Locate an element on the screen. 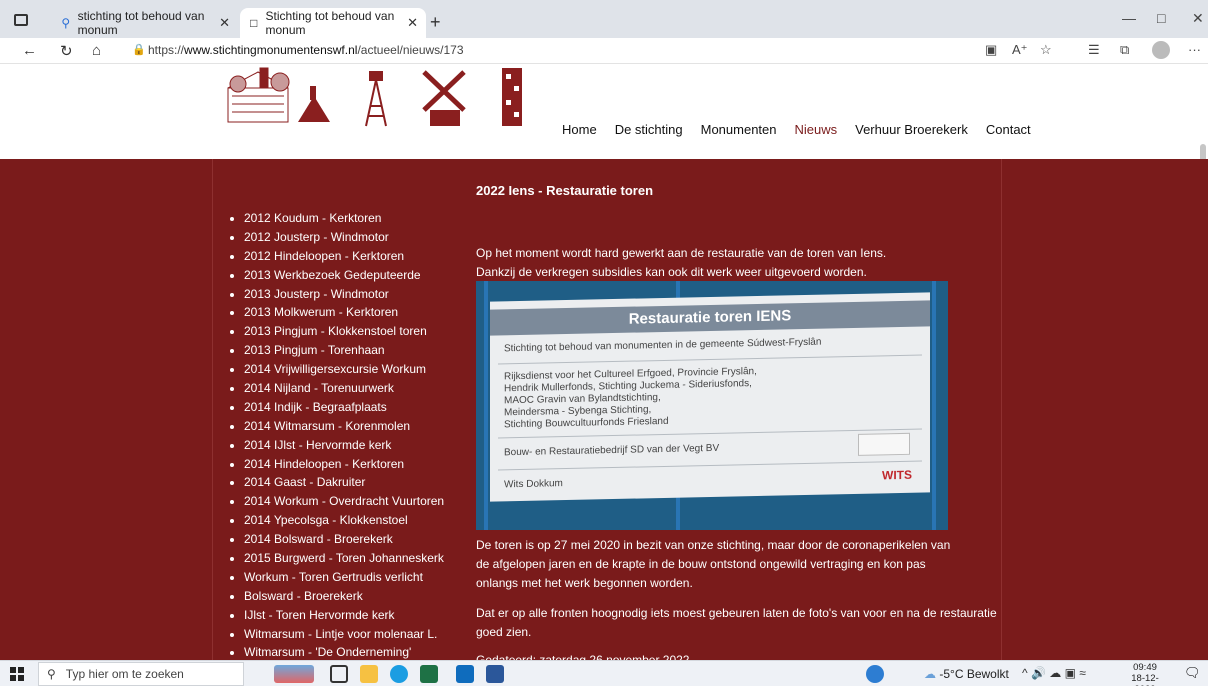 The image size is (1208, 686). new-tab-icon: + is located at coordinates (435, 22).